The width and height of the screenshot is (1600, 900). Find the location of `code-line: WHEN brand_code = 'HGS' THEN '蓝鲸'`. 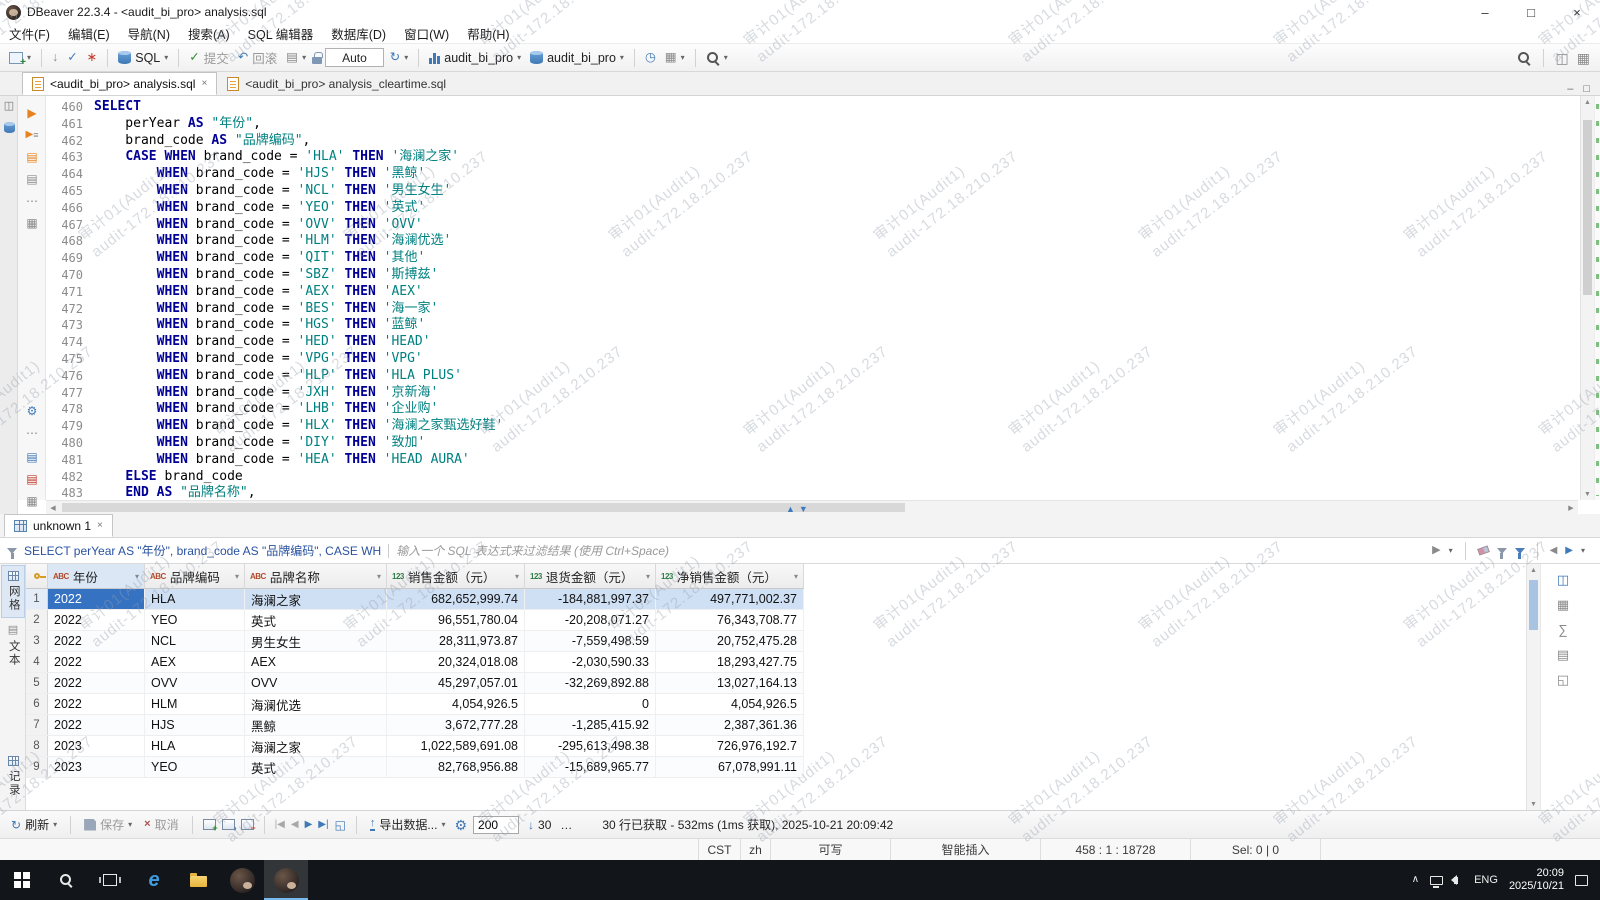

code-line: WHEN brand_code = 'HGS' THEN '蓝鲸' is located at coordinates (836, 325).